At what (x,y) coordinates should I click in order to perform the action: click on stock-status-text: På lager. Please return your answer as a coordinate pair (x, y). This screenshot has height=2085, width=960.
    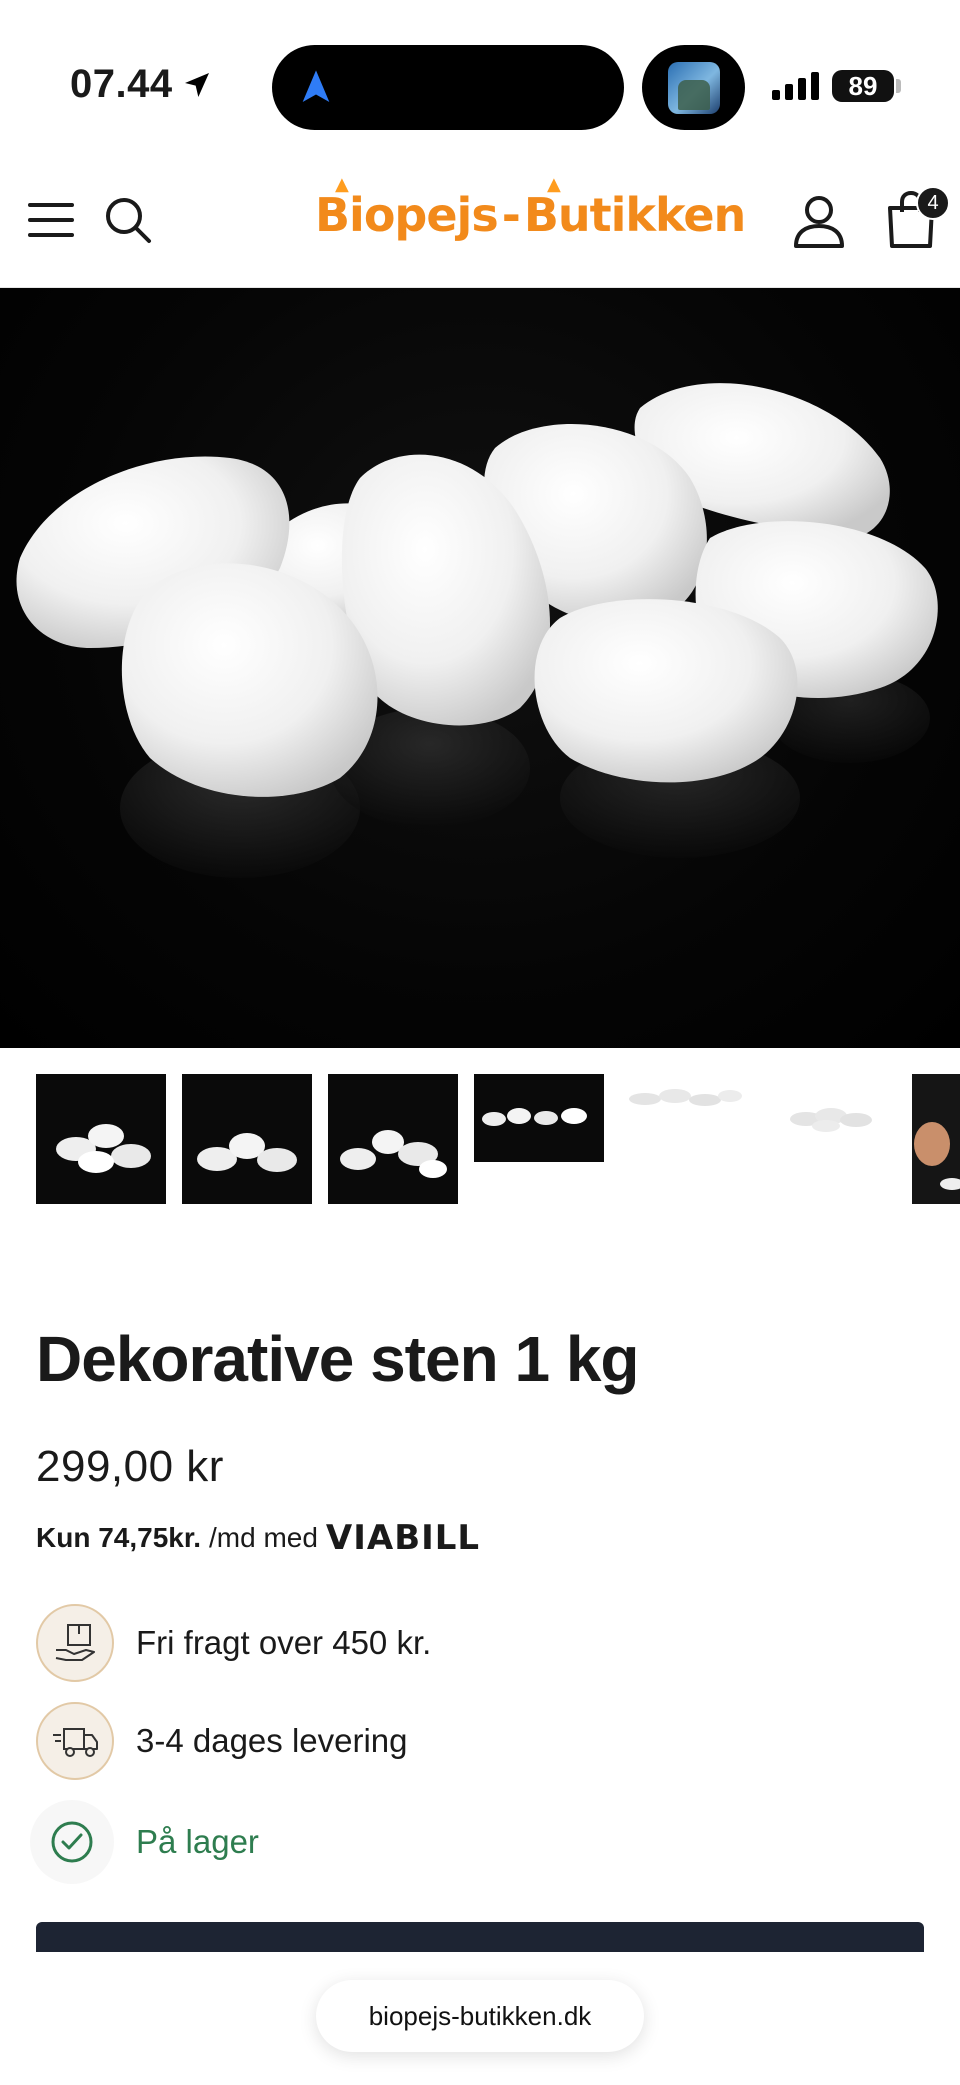
    Looking at the image, I should click on (197, 1841).